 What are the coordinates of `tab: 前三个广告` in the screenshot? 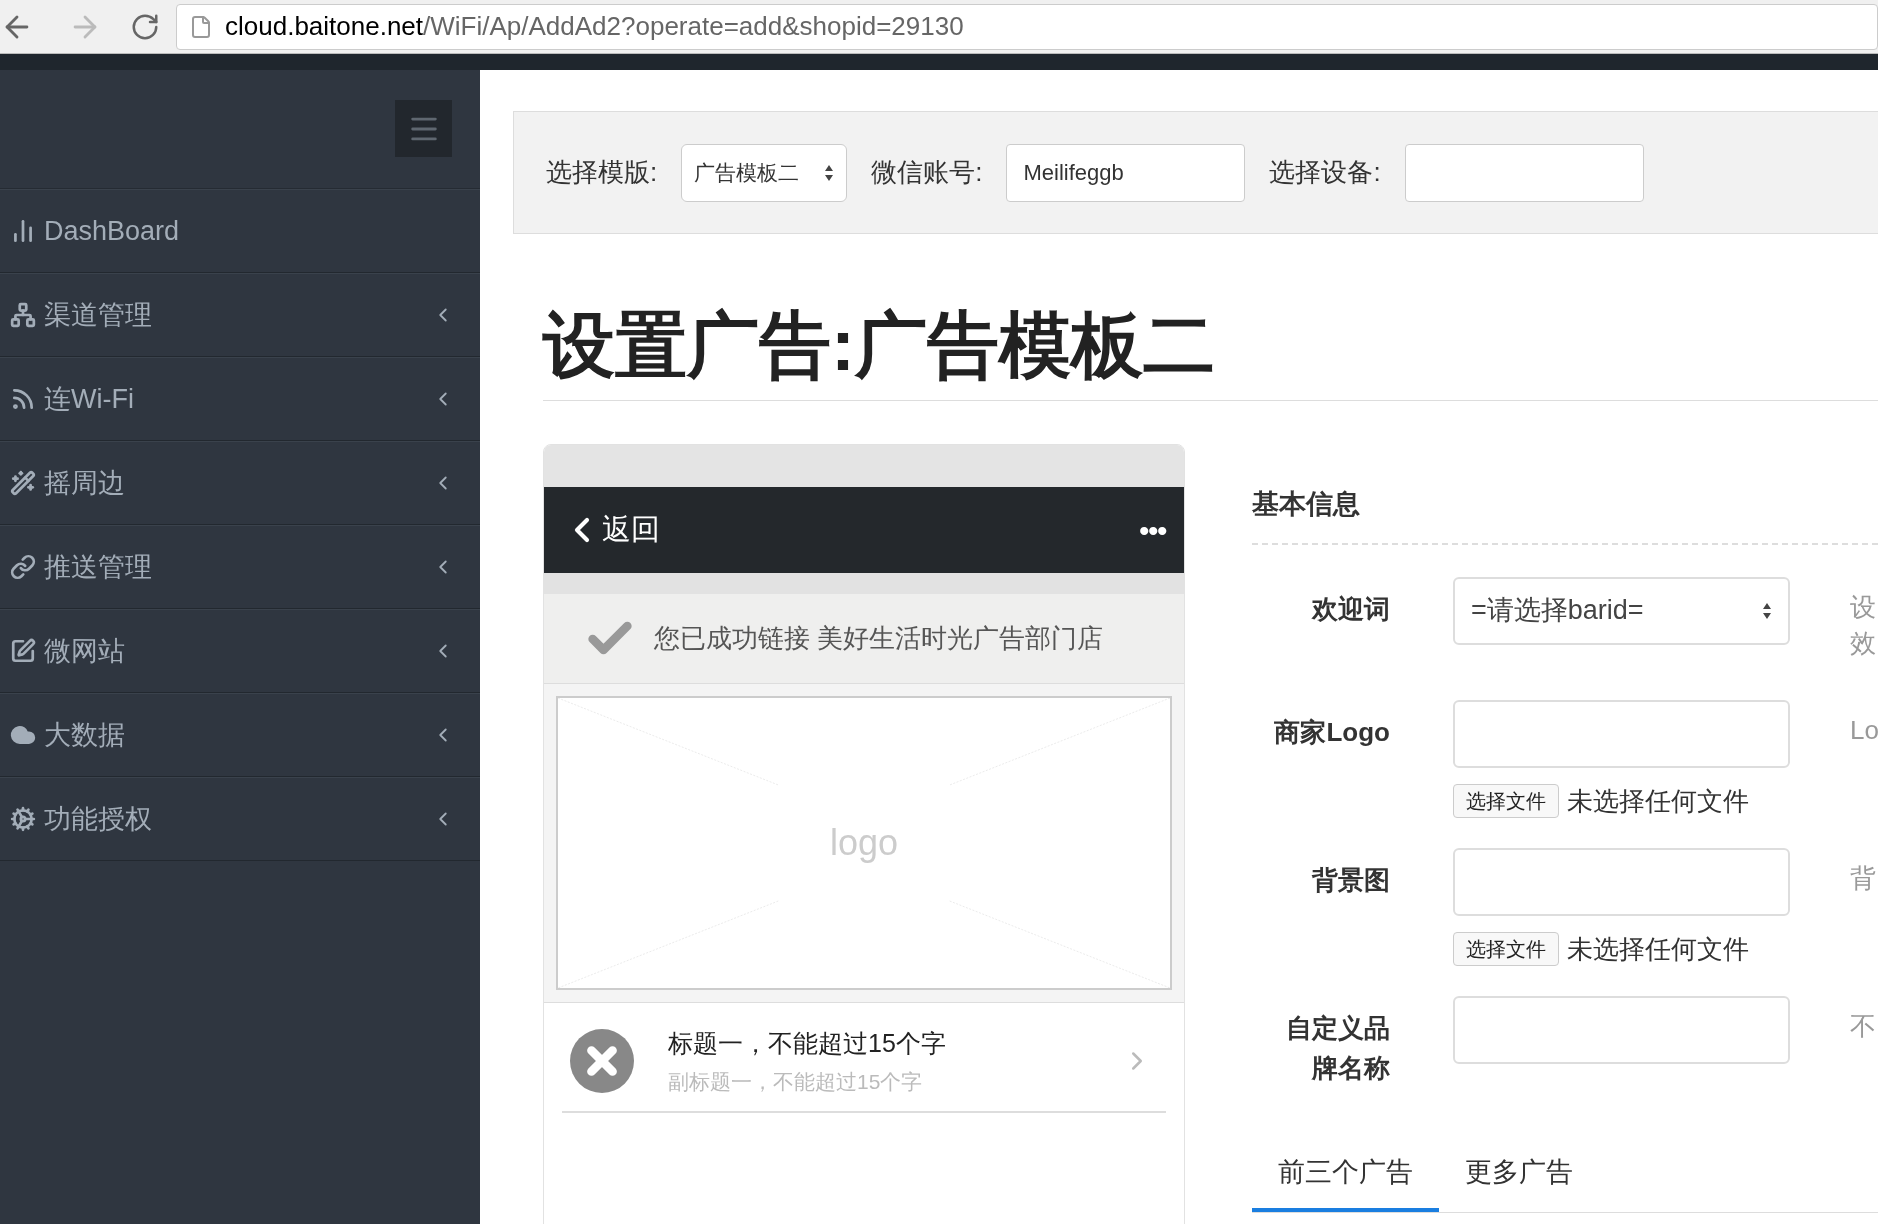 It's located at (1345, 1181).